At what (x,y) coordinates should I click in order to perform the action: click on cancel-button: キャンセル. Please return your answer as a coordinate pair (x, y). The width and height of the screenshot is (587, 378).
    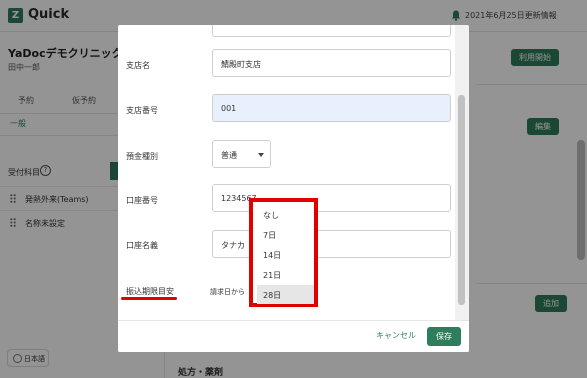
    Looking at the image, I should click on (396, 335).